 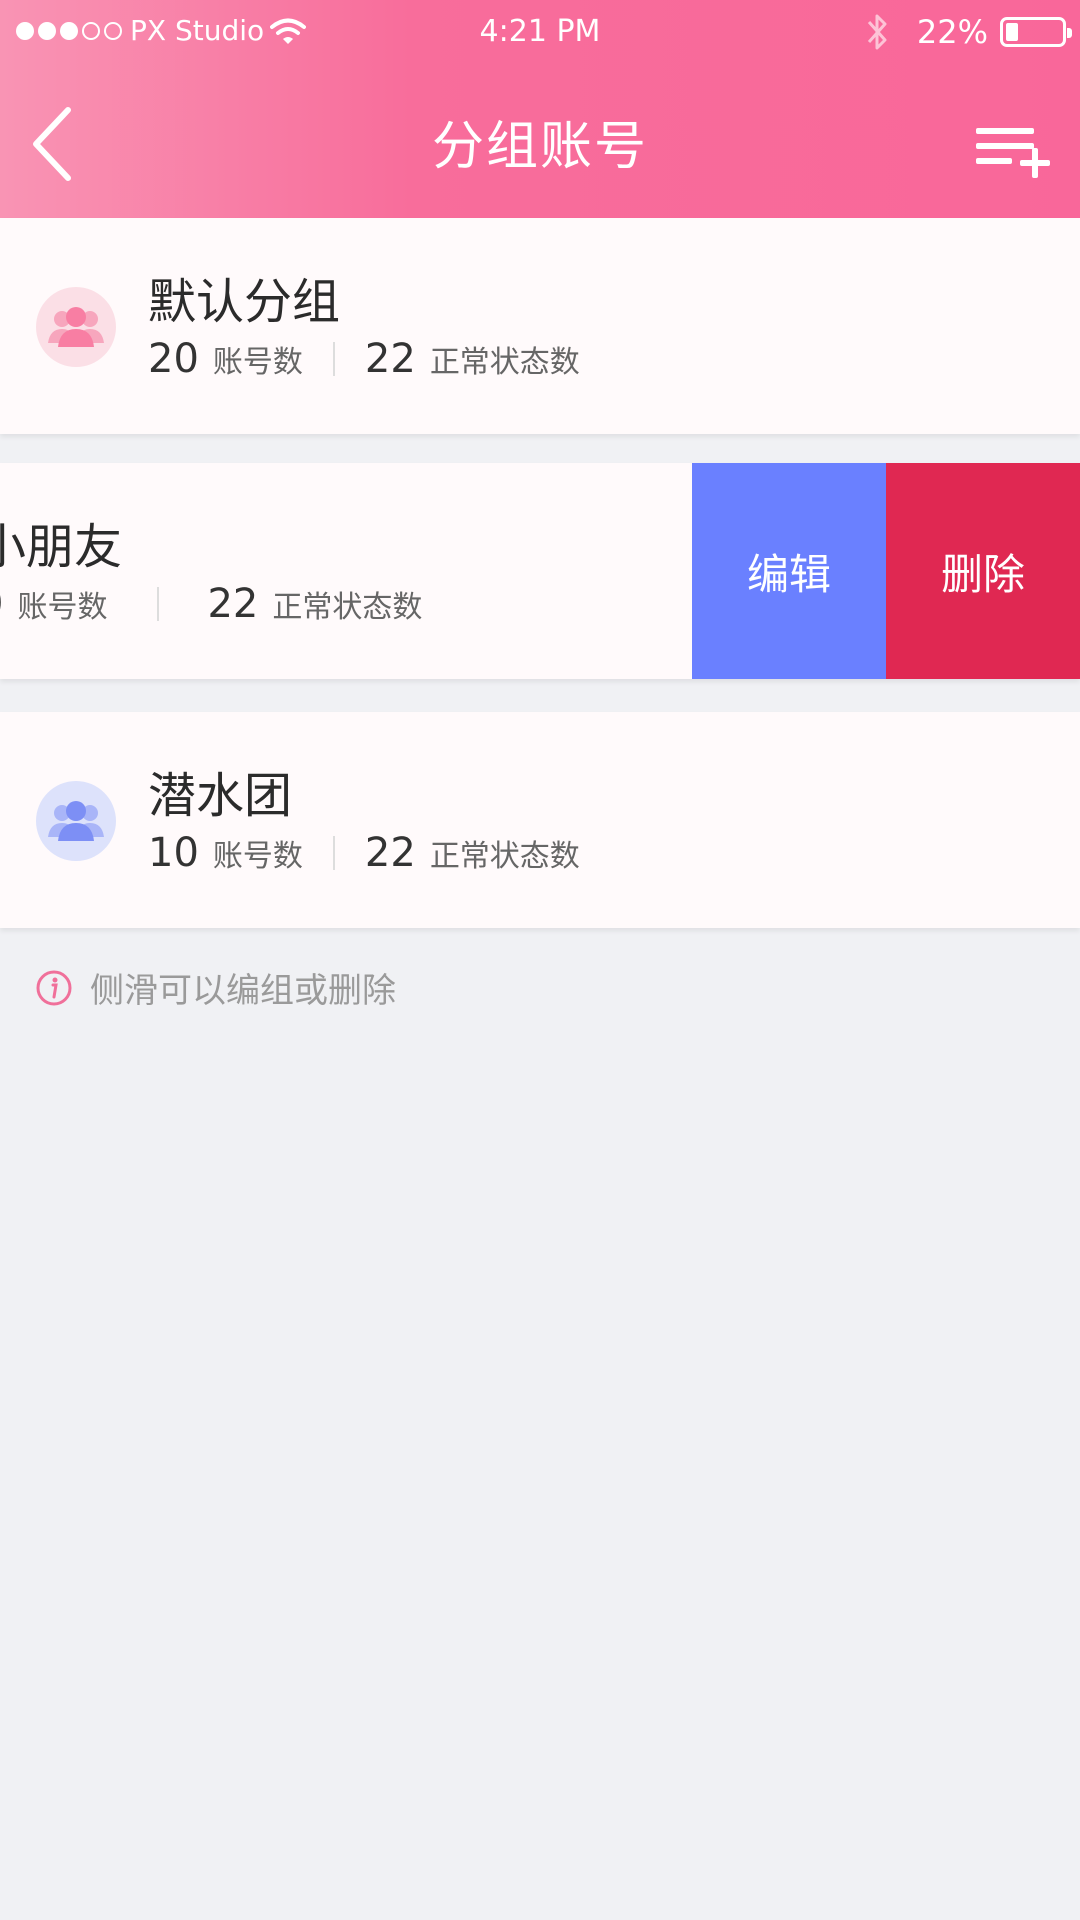 What do you see at coordinates (173, 853) in the screenshot?
I see `account-count: 10` at bounding box center [173, 853].